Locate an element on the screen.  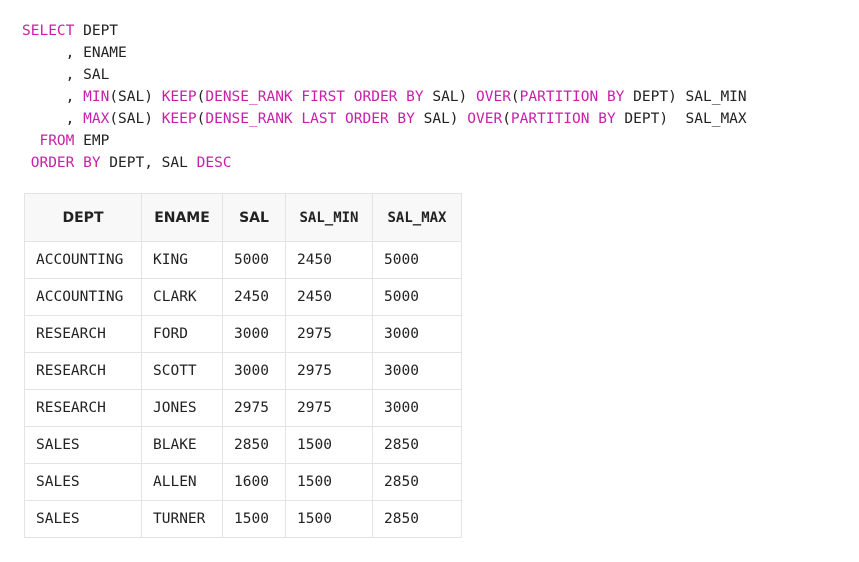
table-row: ACCOUNTING KING 5000 2450 5000 is located at coordinates (243, 260).